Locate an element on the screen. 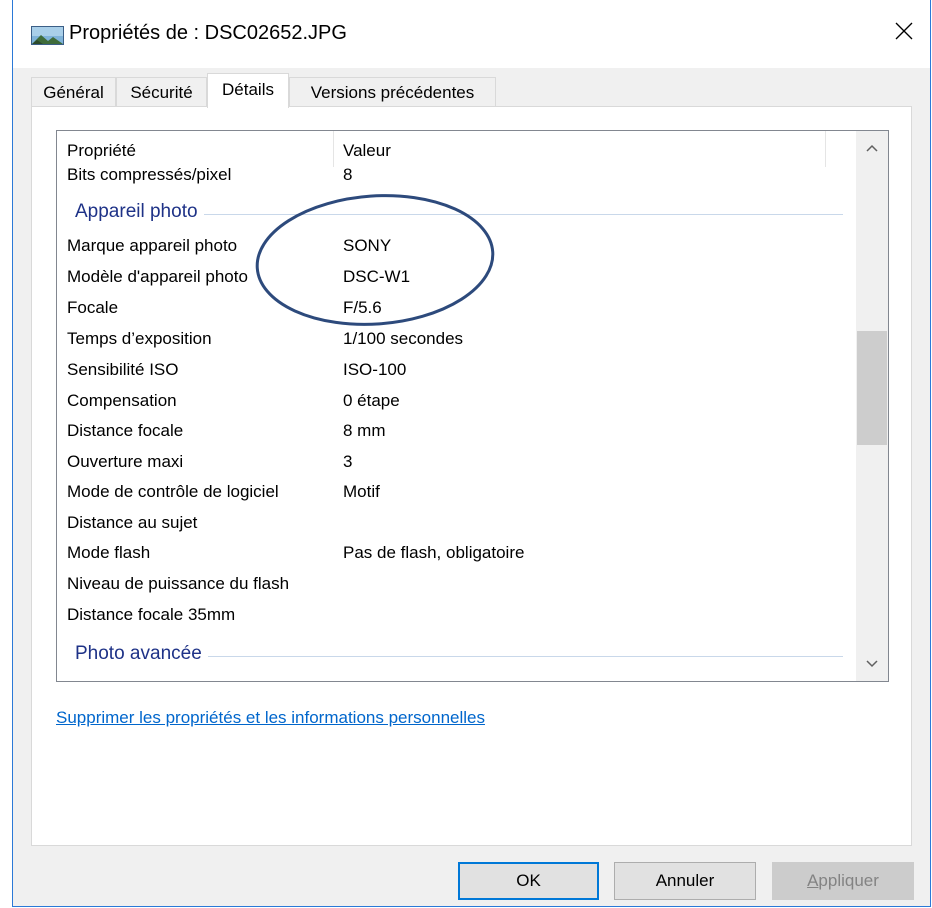 Image resolution: width=932 pixels, height=908 pixels. list-item: Ouverture maxi 3 is located at coordinates (457, 463).